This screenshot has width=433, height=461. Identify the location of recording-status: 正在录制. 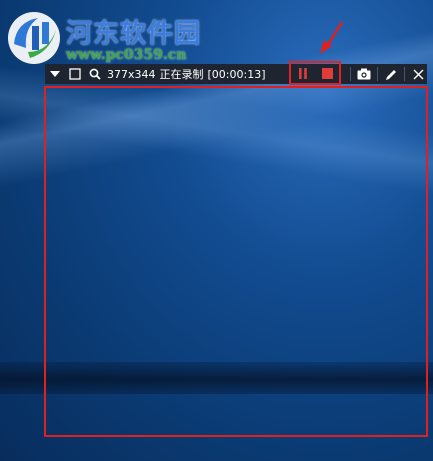
(181, 74).